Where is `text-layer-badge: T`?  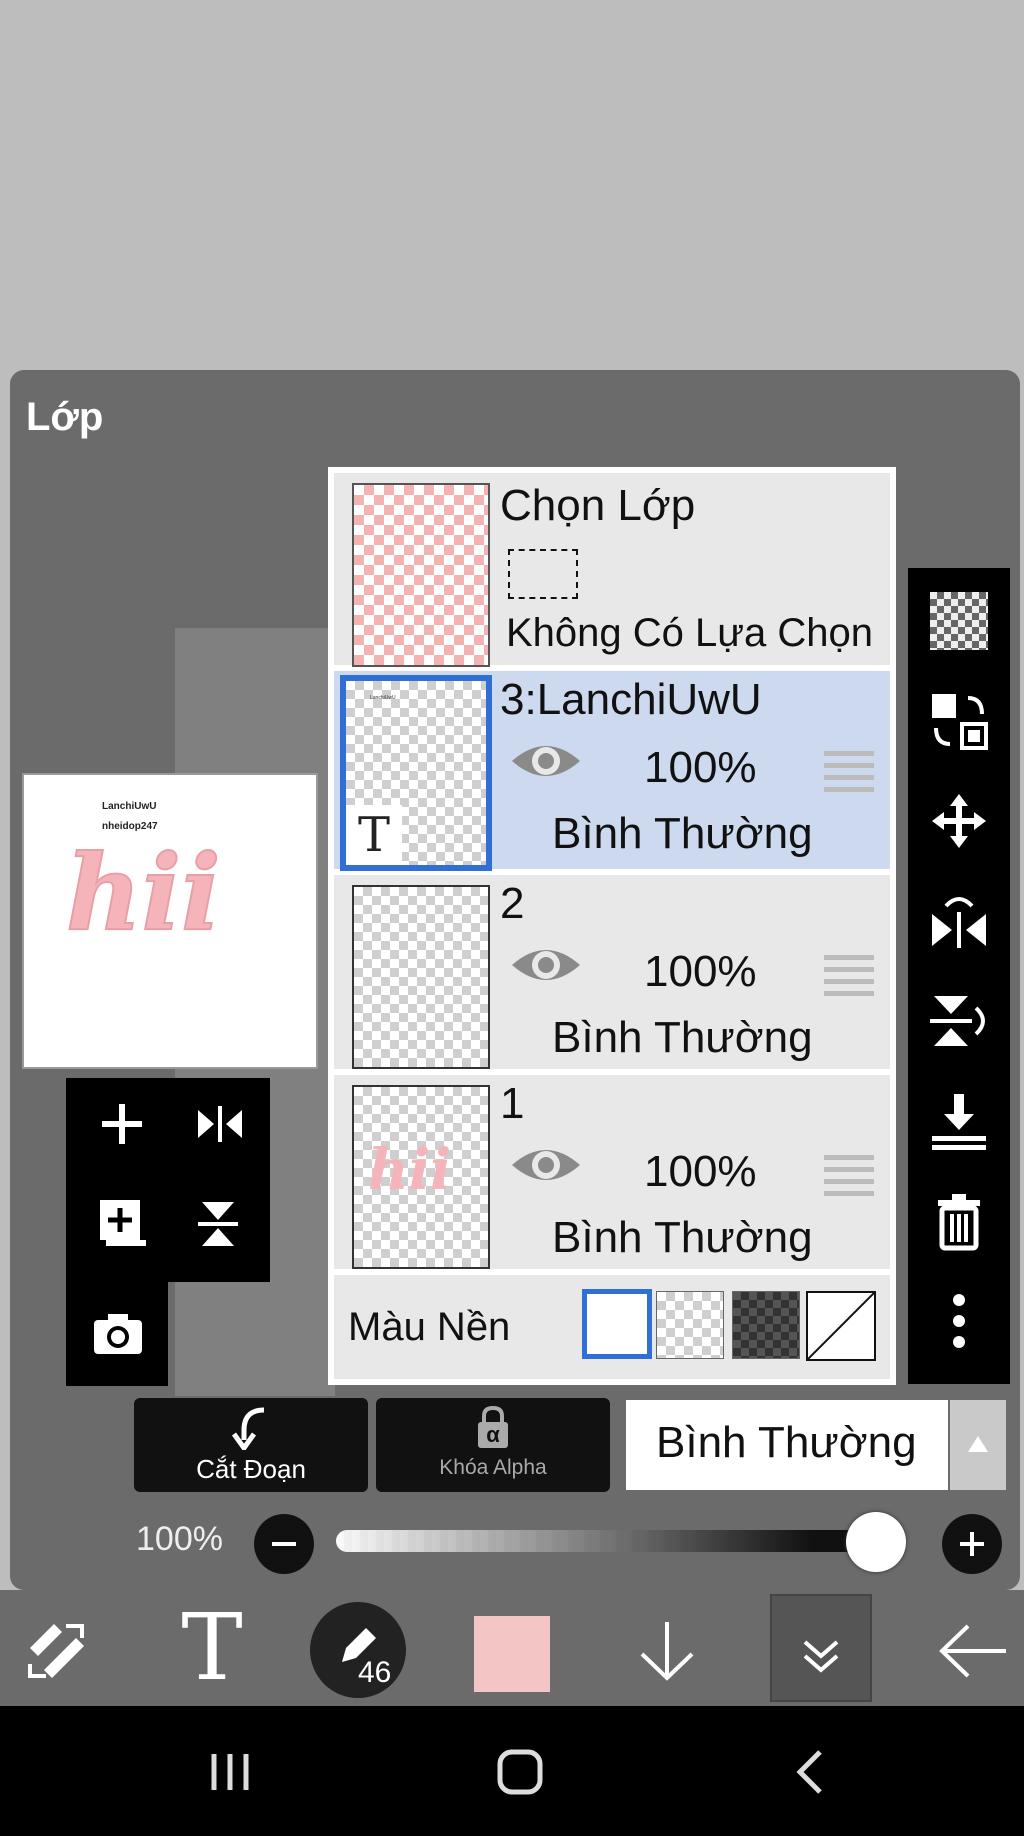 text-layer-badge: T is located at coordinates (374, 835).